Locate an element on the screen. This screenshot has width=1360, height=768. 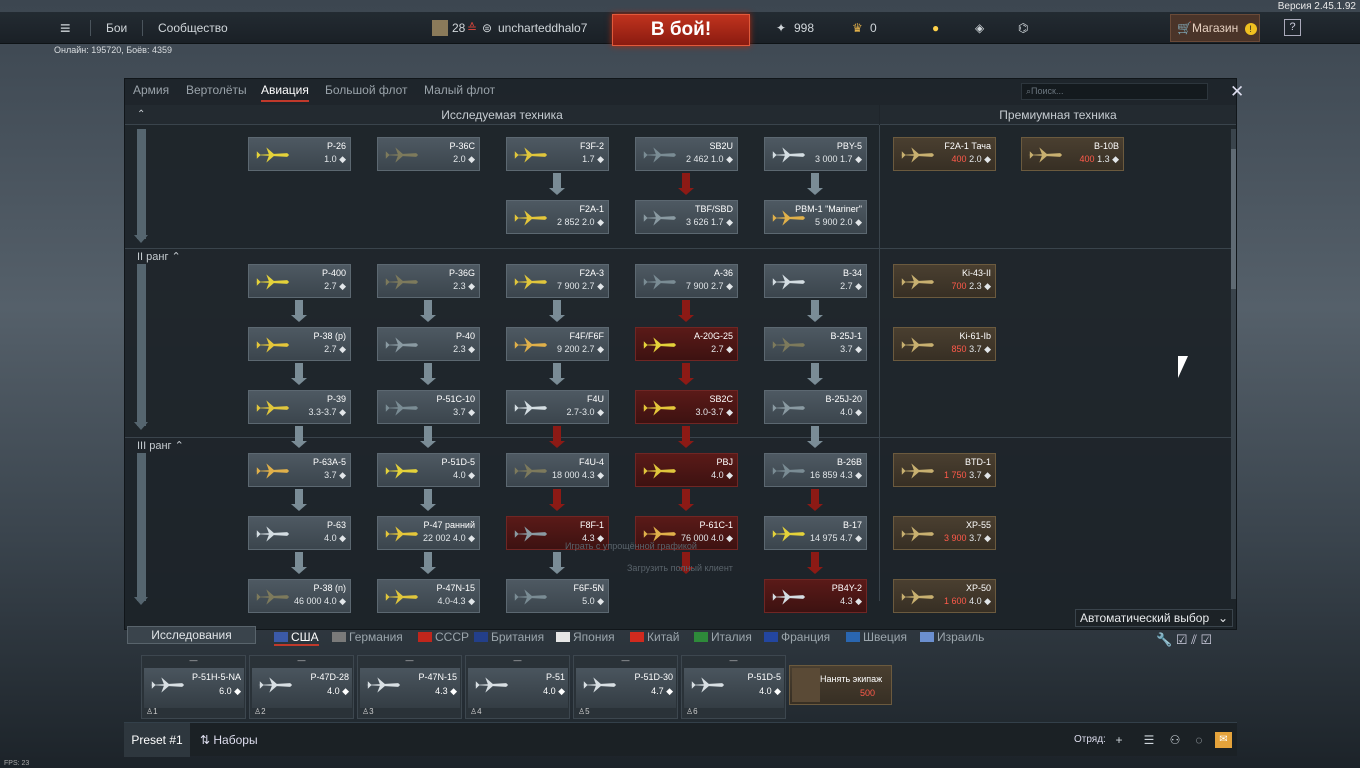
premium-vehicle-card: BTD-1 1 750 3.7 ◆ is located at coordinates (944, 470).